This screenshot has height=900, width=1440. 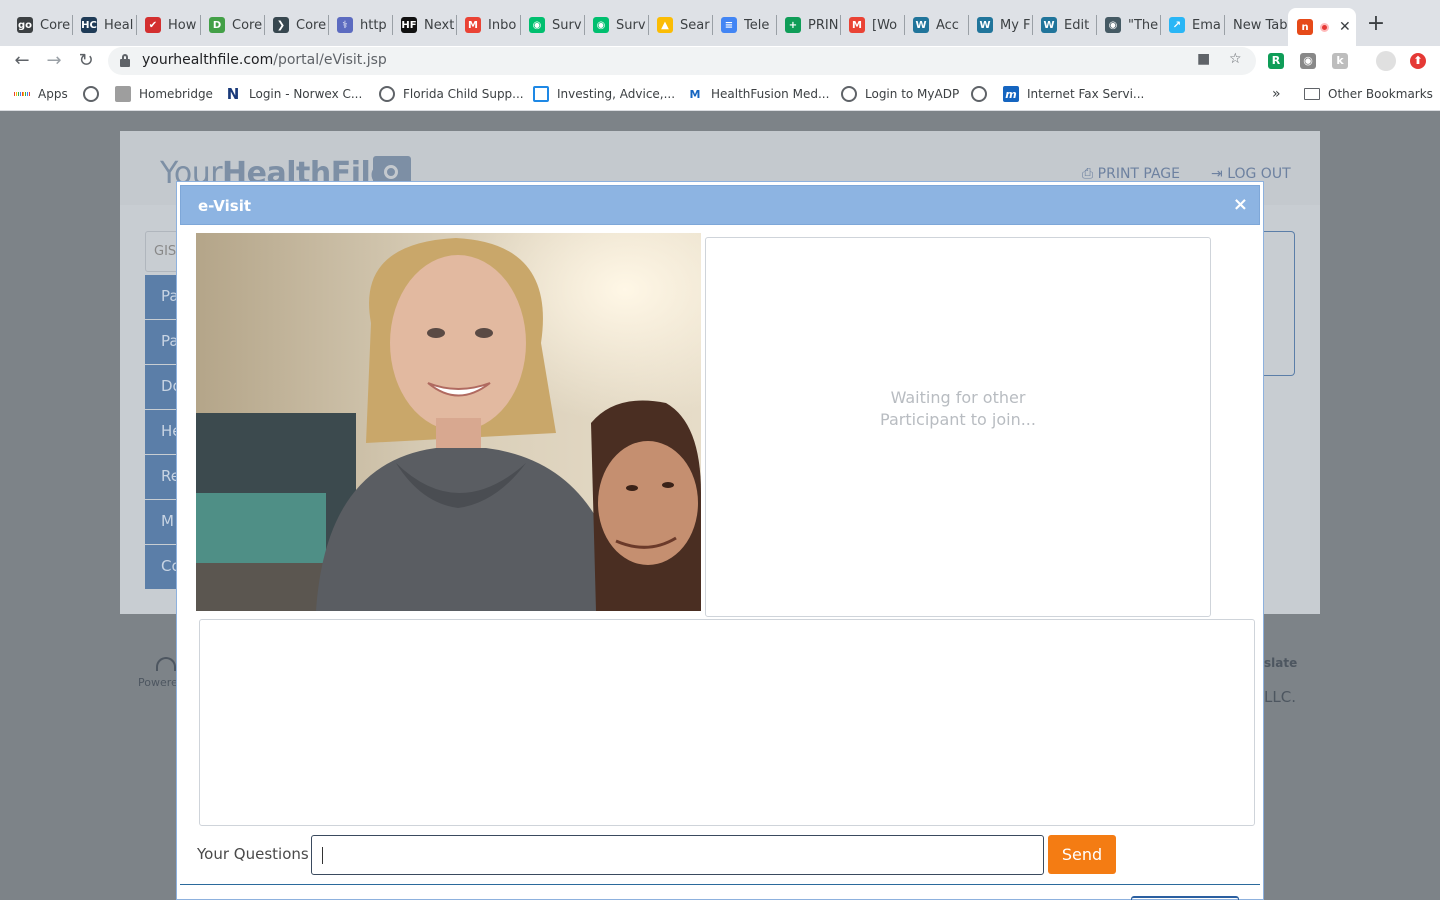 What do you see at coordinates (900, 94) in the screenshot?
I see `bookmark-myadp: Login to MyADP` at bounding box center [900, 94].